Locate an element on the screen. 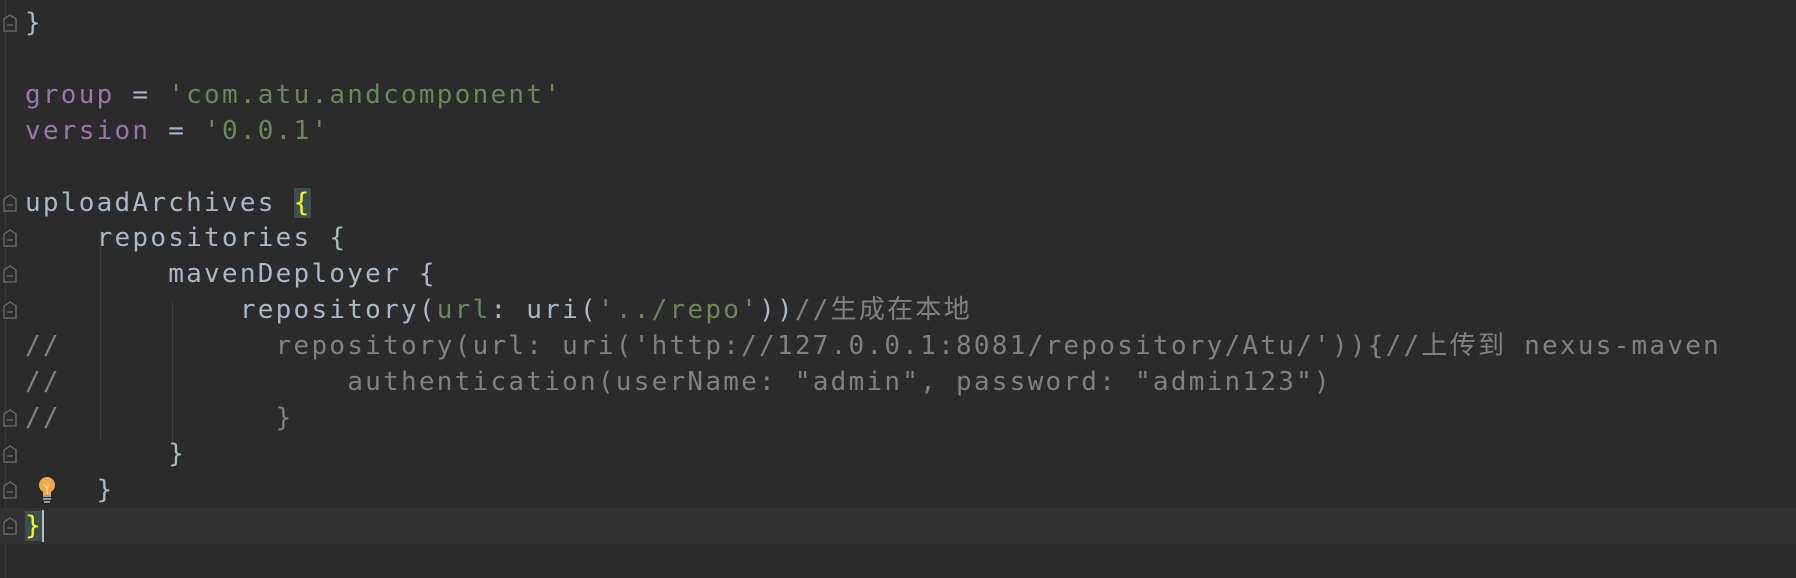 The image size is (1796, 578). token-comment: //生成在本地 is located at coordinates (883, 310).